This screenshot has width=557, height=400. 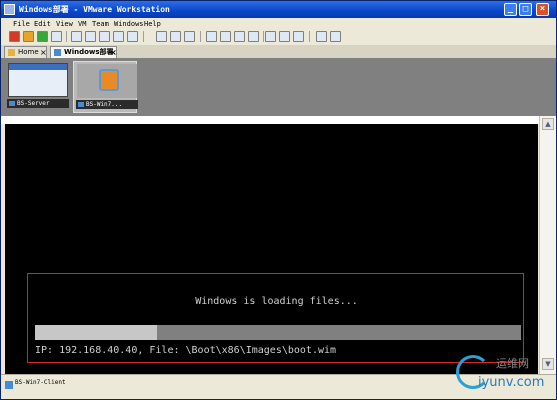 What do you see at coordinates (278, 51) in the screenshot?
I see `tab-bar: Home × Windows部署 ×` at bounding box center [278, 51].